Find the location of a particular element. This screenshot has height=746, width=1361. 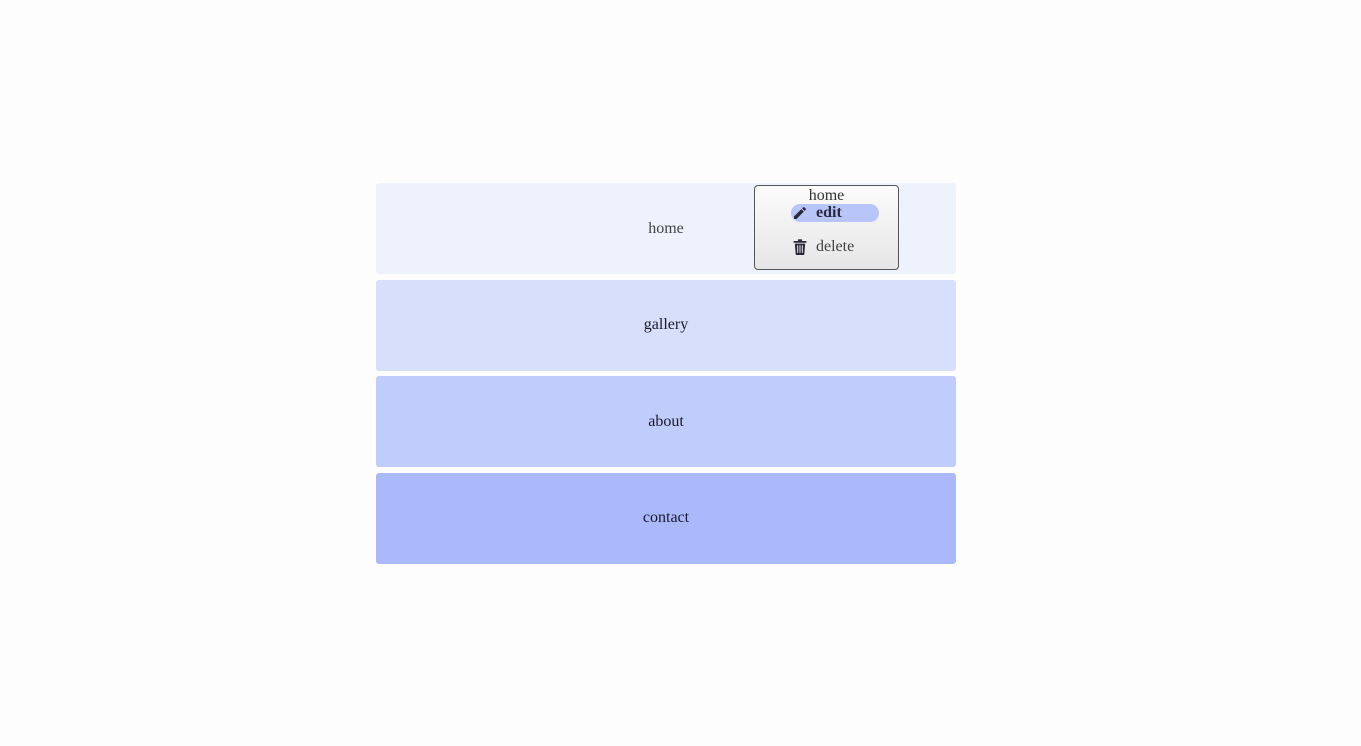

nav-item-contact: contact is located at coordinates (666, 518).